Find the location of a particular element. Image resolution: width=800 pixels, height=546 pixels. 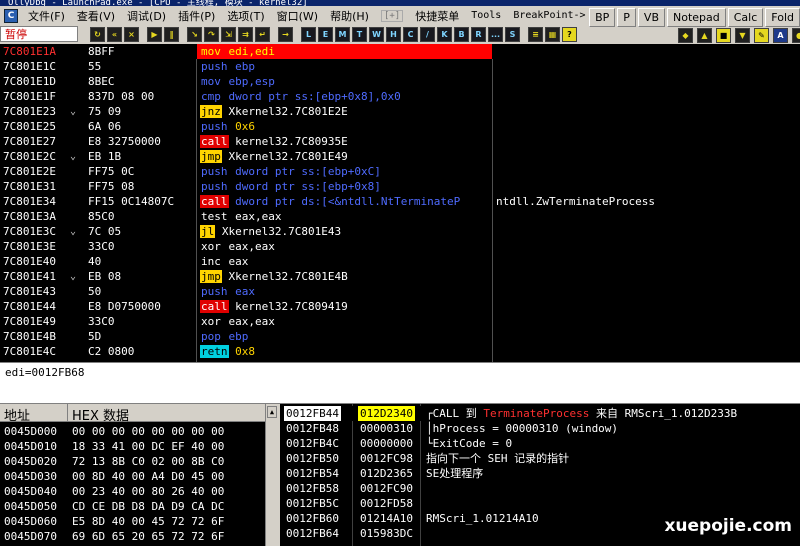

disasm-row: 7C801E3E 33C0 xor eax,eax is located at coordinates (400, 246).